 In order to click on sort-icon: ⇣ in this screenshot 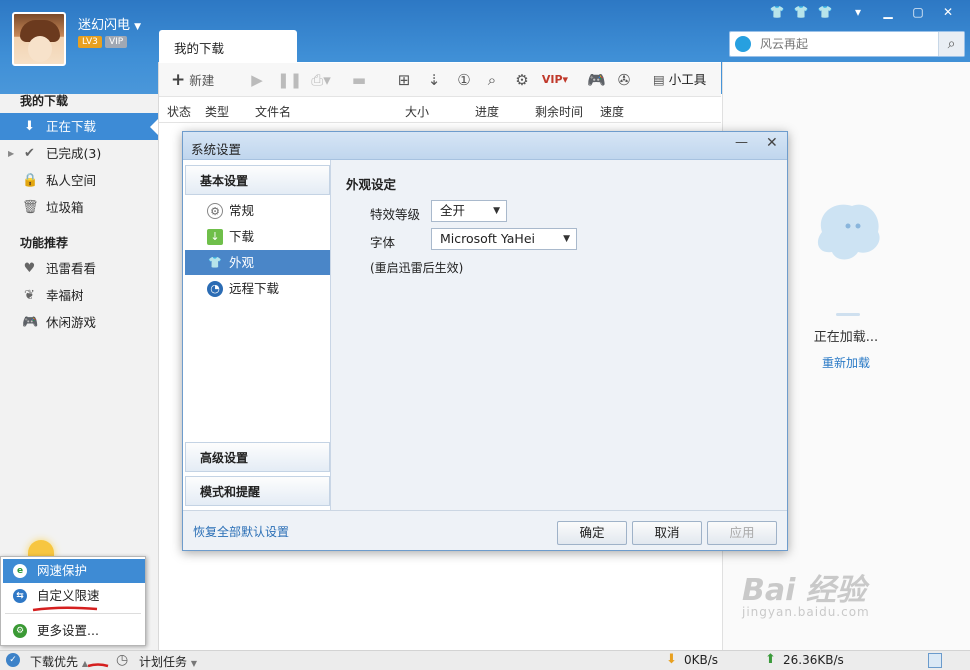, I will do `click(434, 80)`.